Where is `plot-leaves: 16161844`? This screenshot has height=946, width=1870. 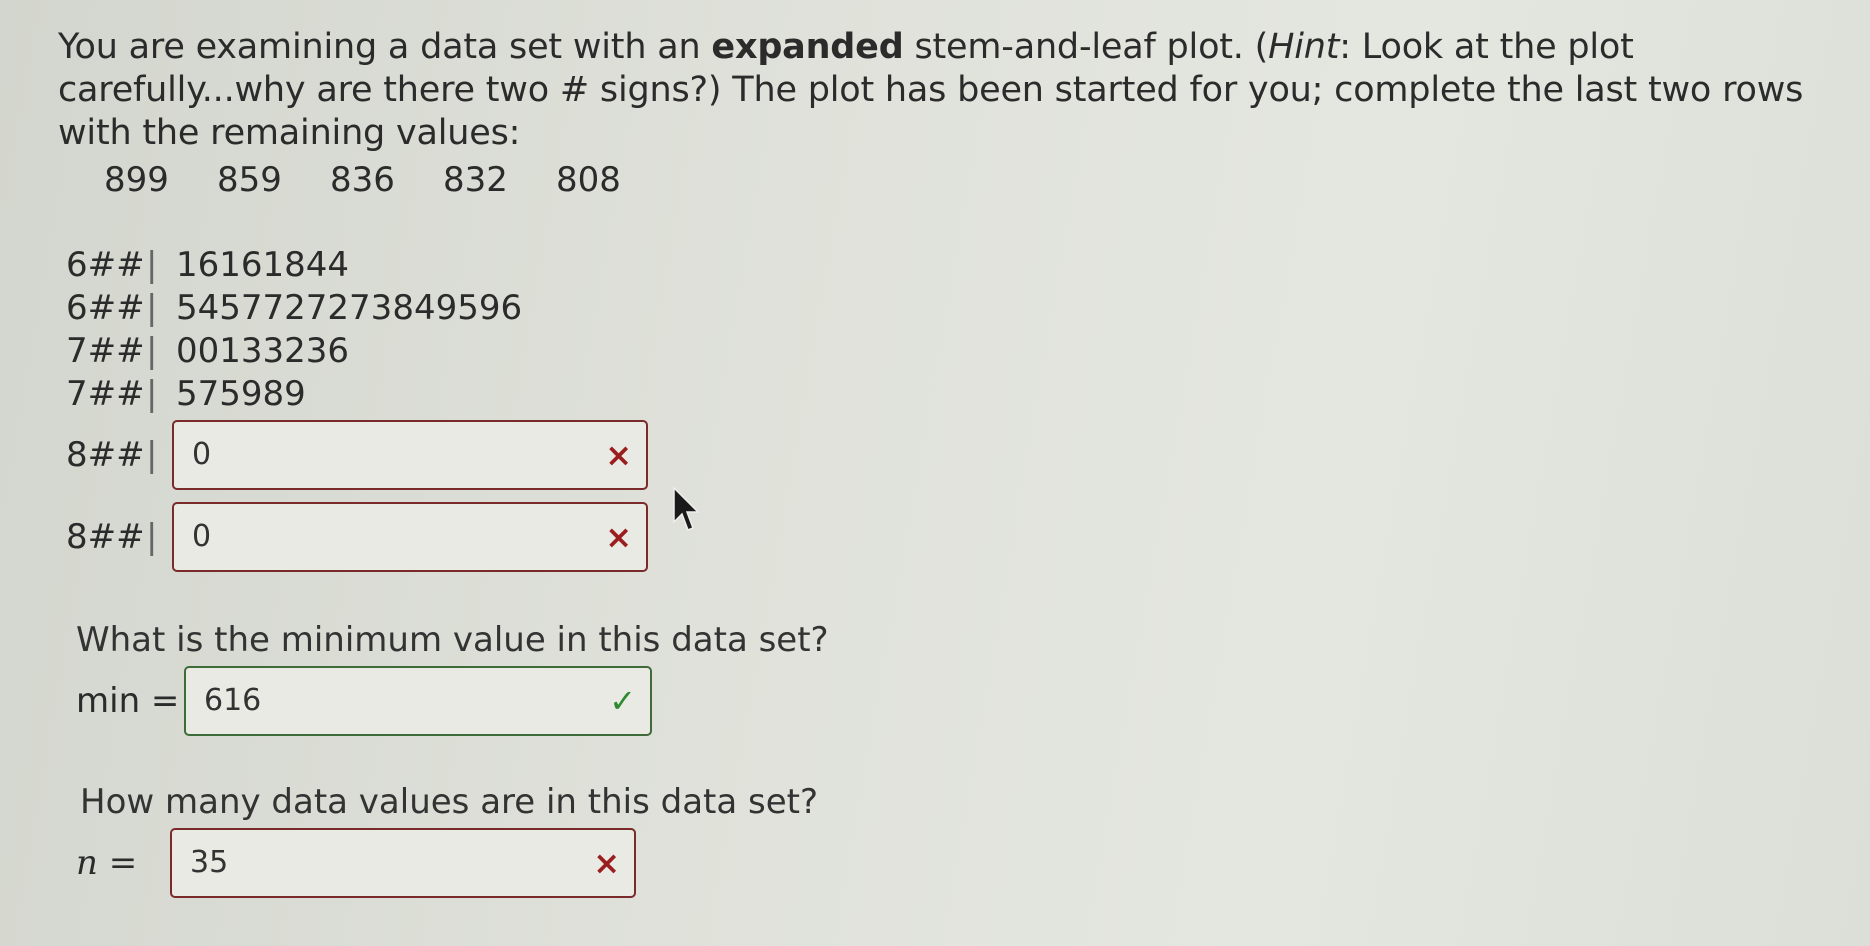 plot-leaves: 16161844 is located at coordinates (263, 265).